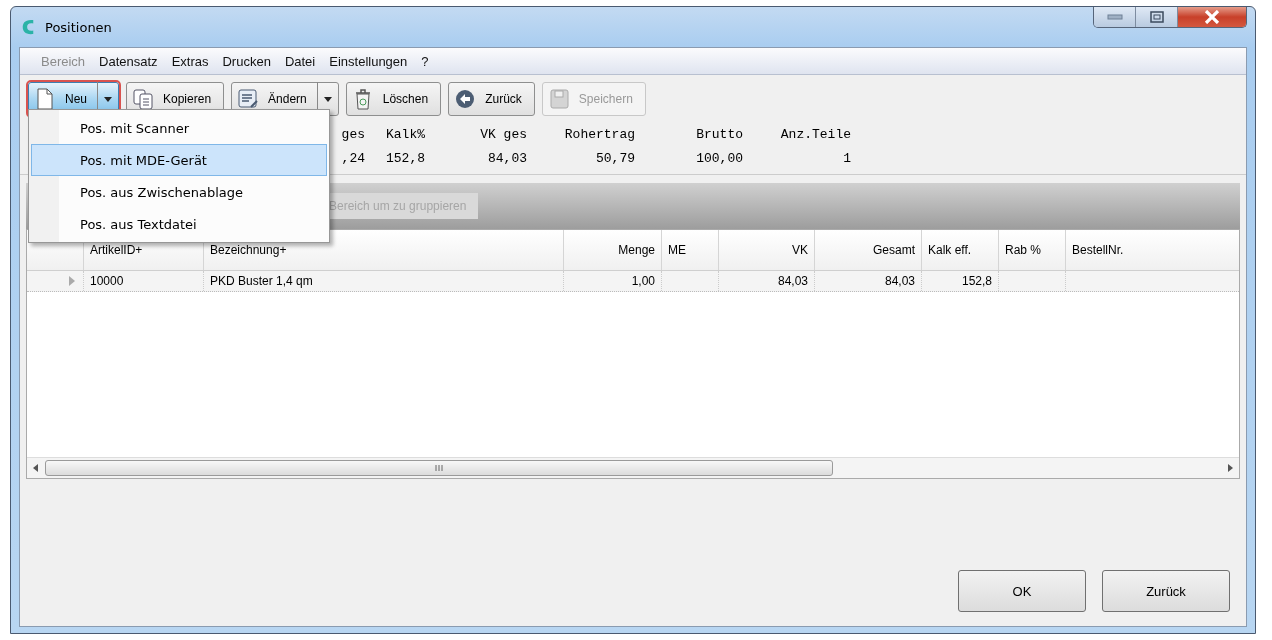  I want to click on summary-label: ges, so click(353, 134).